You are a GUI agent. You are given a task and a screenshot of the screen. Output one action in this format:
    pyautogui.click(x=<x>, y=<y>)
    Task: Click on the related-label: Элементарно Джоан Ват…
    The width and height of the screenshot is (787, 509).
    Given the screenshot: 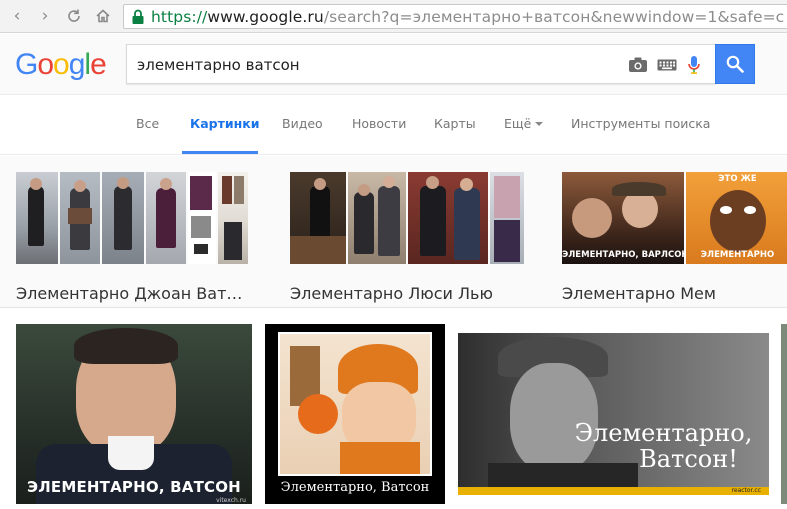 What is the action you would take?
    pyautogui.click(x=129, y=293)
    